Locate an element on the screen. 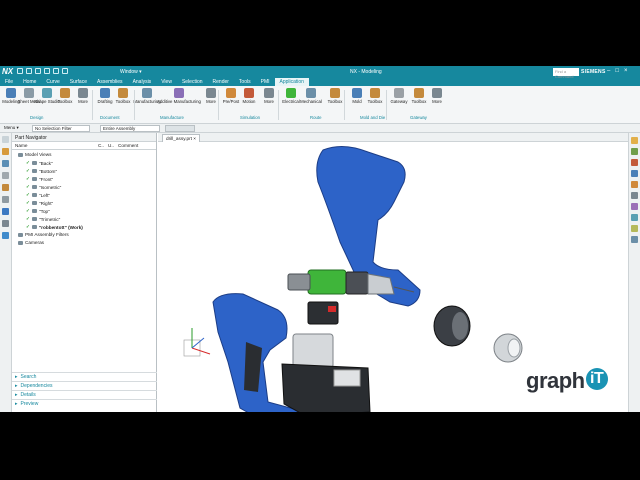 Image resolution: width=640 pixels, height=480 pixels. ribbon-button-motion: Motion is located at coordinates (249, 96).